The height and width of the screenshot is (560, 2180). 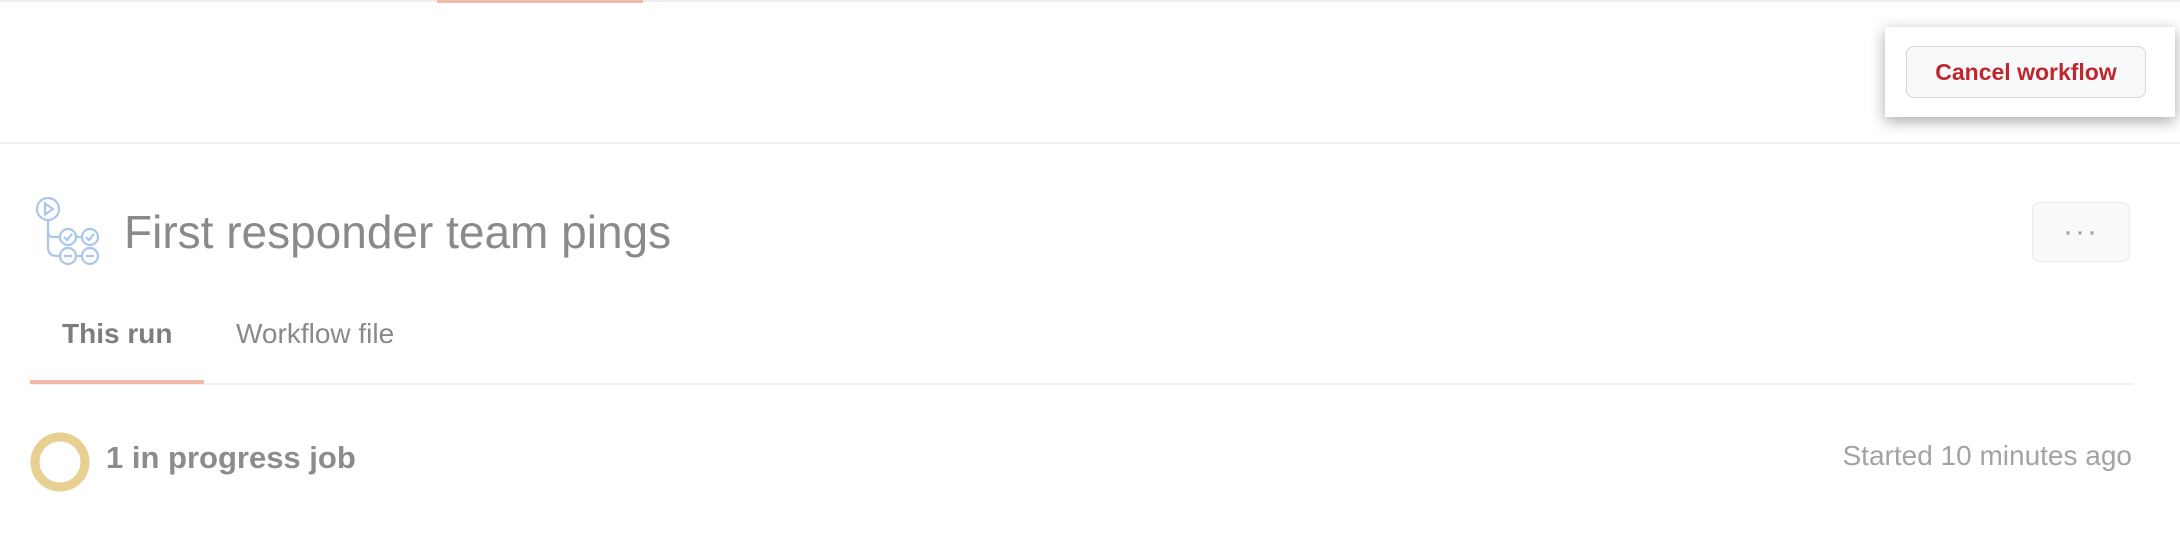 I want to click on more-options-button: ···, so click(x=2081, y=232).